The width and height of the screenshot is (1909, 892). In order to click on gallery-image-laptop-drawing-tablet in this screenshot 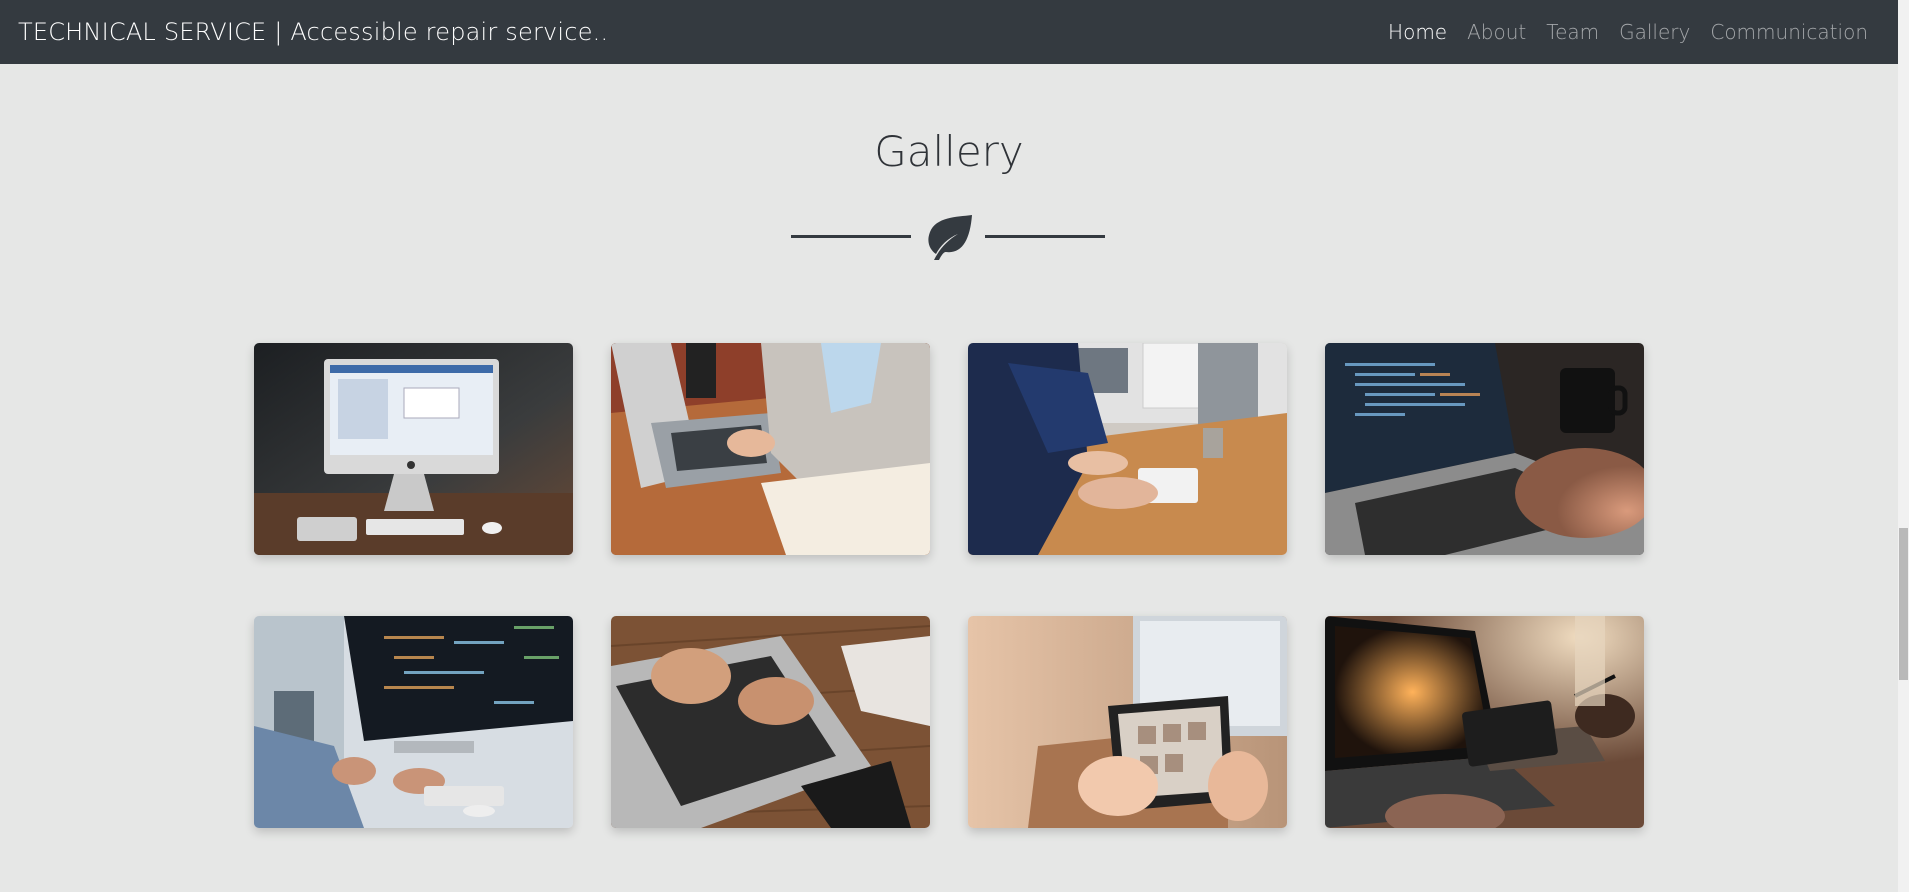, I will do `click(1484, 722)`.